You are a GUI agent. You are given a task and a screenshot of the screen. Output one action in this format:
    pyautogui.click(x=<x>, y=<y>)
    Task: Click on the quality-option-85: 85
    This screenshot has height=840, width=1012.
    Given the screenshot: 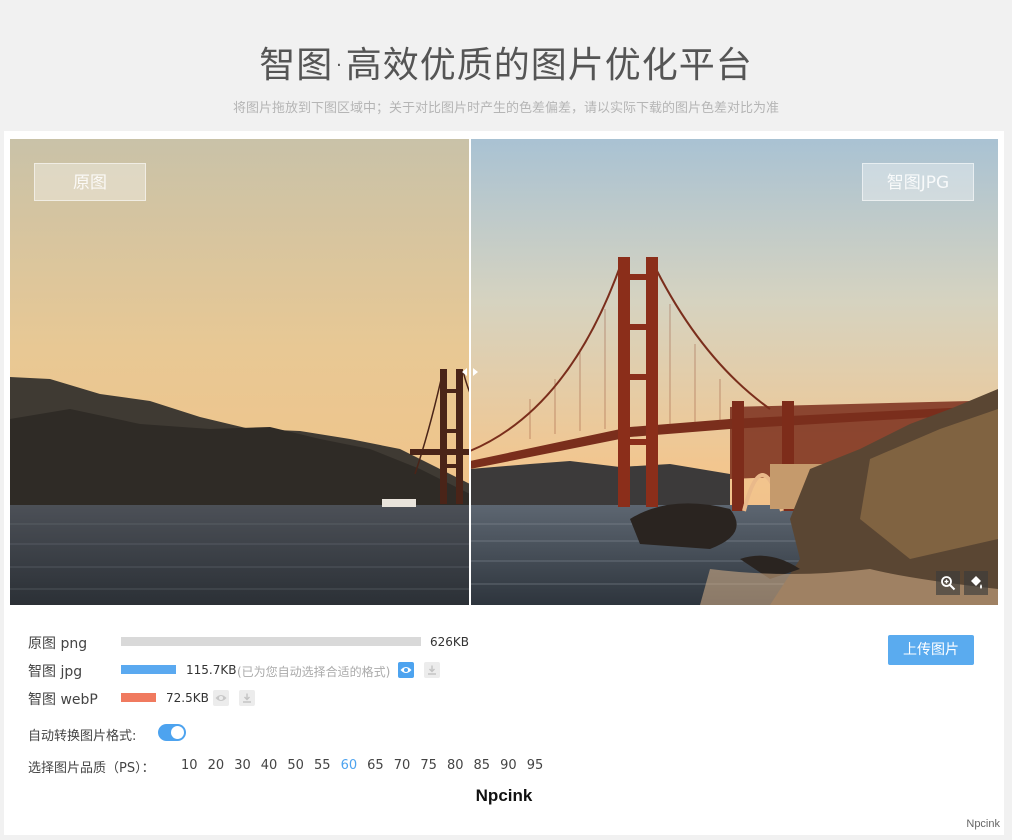 What is the action you would take?
    pyautogui.click(x=487, y=765)
    